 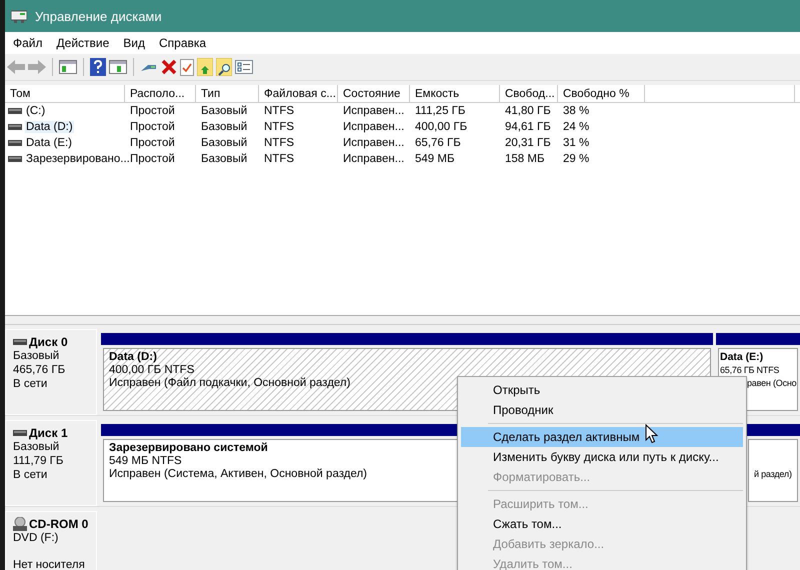 What do you see at coordinates (528, 127) in the screenshot?
I see `table-cell-text: 94,61 ГБ` at bounding box center [528, 127].